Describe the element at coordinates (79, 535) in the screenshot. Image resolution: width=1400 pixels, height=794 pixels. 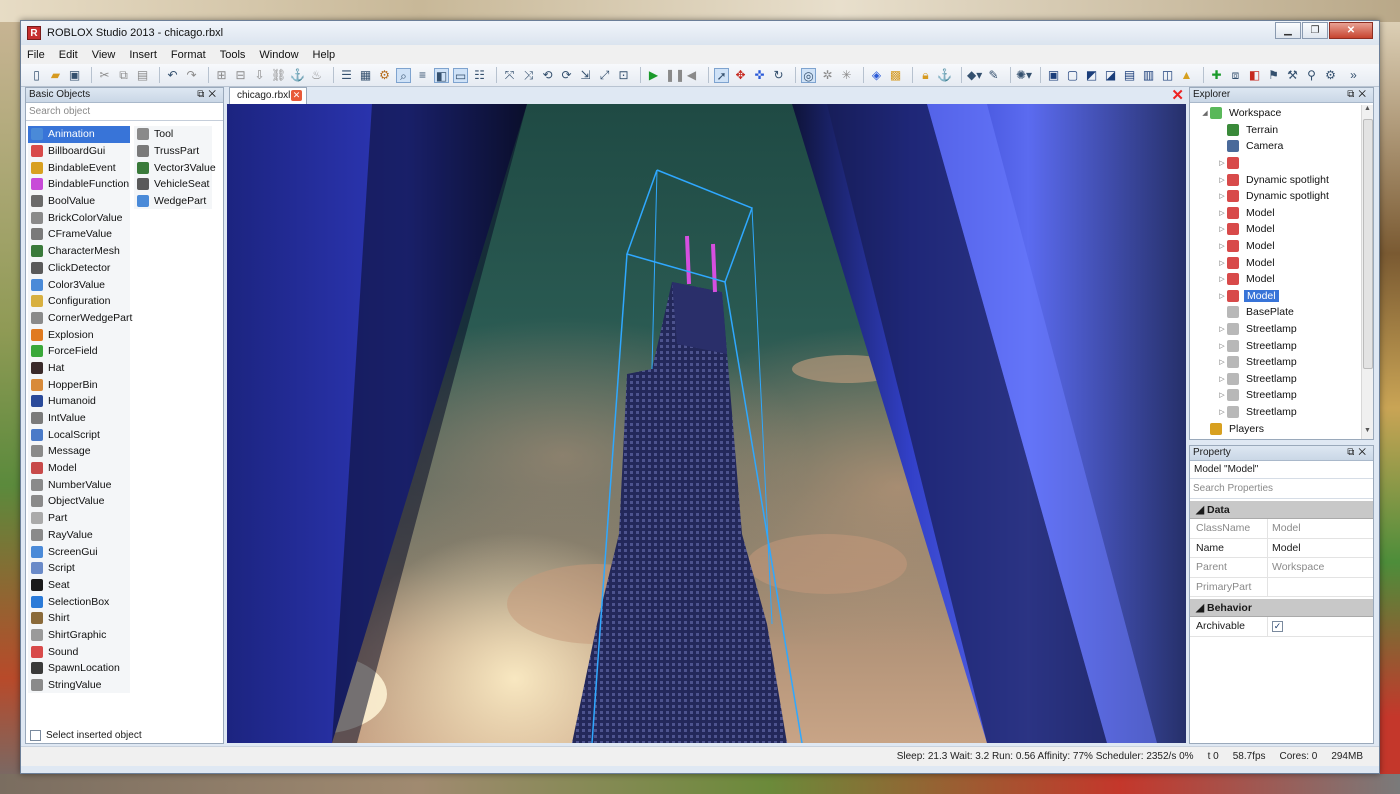
I see `object-item-rayvalue: RayValue` at that location.